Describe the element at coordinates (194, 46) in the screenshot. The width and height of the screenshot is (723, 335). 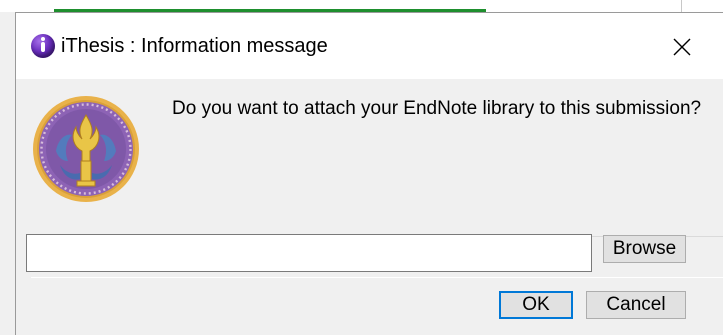
I see `dialog-title: iThesis : Information message` at that location.